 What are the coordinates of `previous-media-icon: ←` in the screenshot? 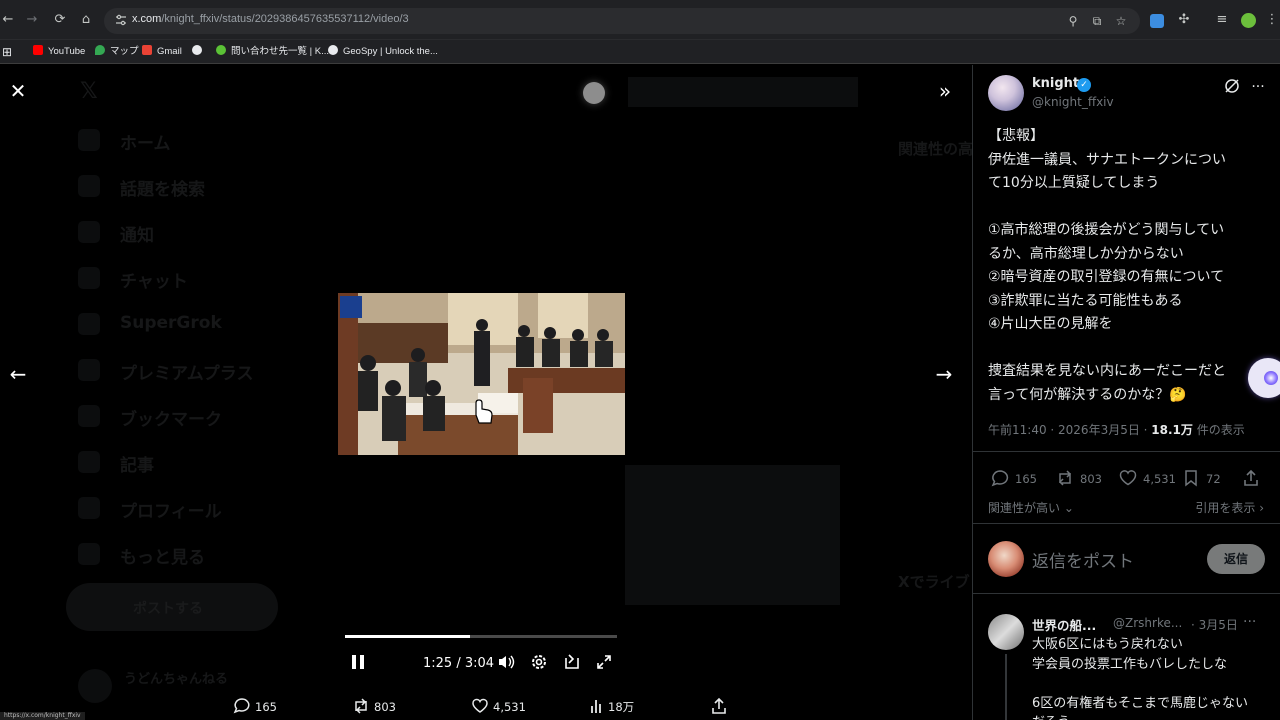 It's located at (18, 374).